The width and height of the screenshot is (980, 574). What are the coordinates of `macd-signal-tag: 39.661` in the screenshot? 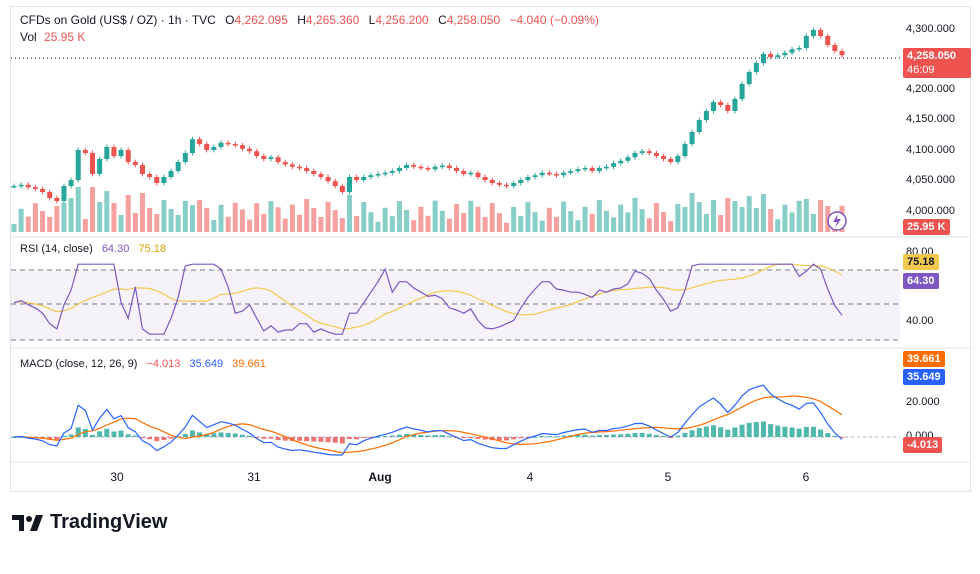 It's located at (924, 359).